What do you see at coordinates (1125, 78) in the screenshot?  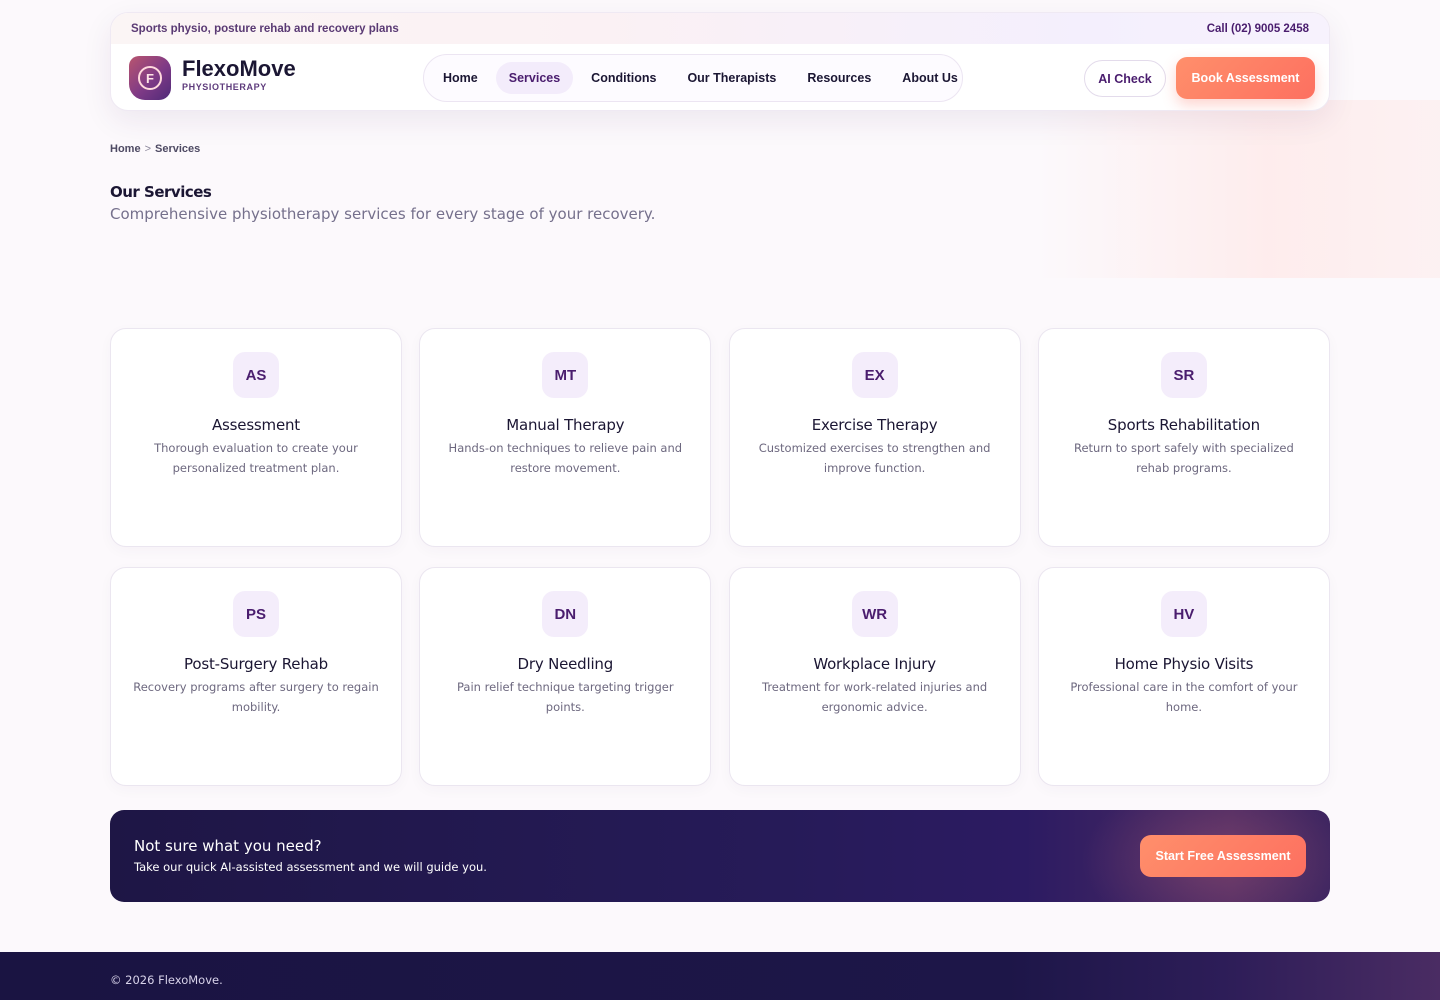 I see `ai-check-button: AI Check` at bounding box center [1125, 78].